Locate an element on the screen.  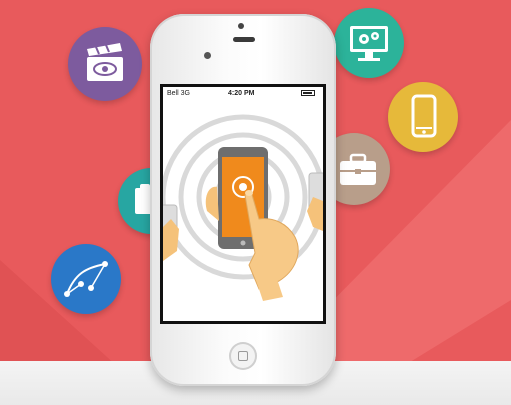
monitor-gears-icon is located at coordinates (369, 43).